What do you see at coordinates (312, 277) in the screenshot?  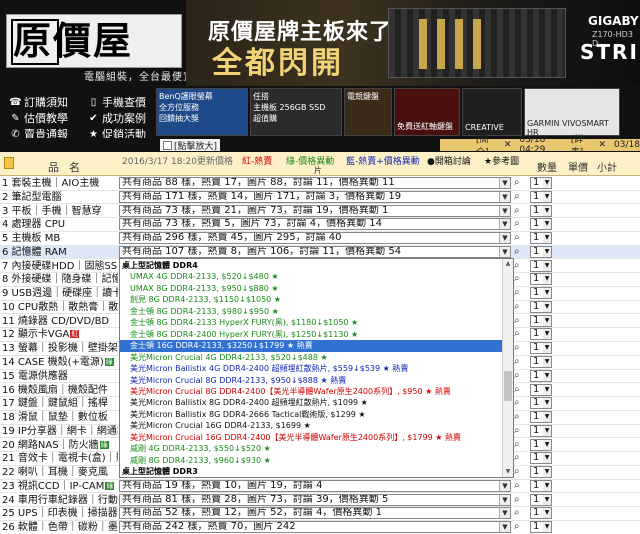 I see `dropdown-option: UMAX 4G DDR4-2133, $520↓$480 ★` at bounding box center [312, 277].